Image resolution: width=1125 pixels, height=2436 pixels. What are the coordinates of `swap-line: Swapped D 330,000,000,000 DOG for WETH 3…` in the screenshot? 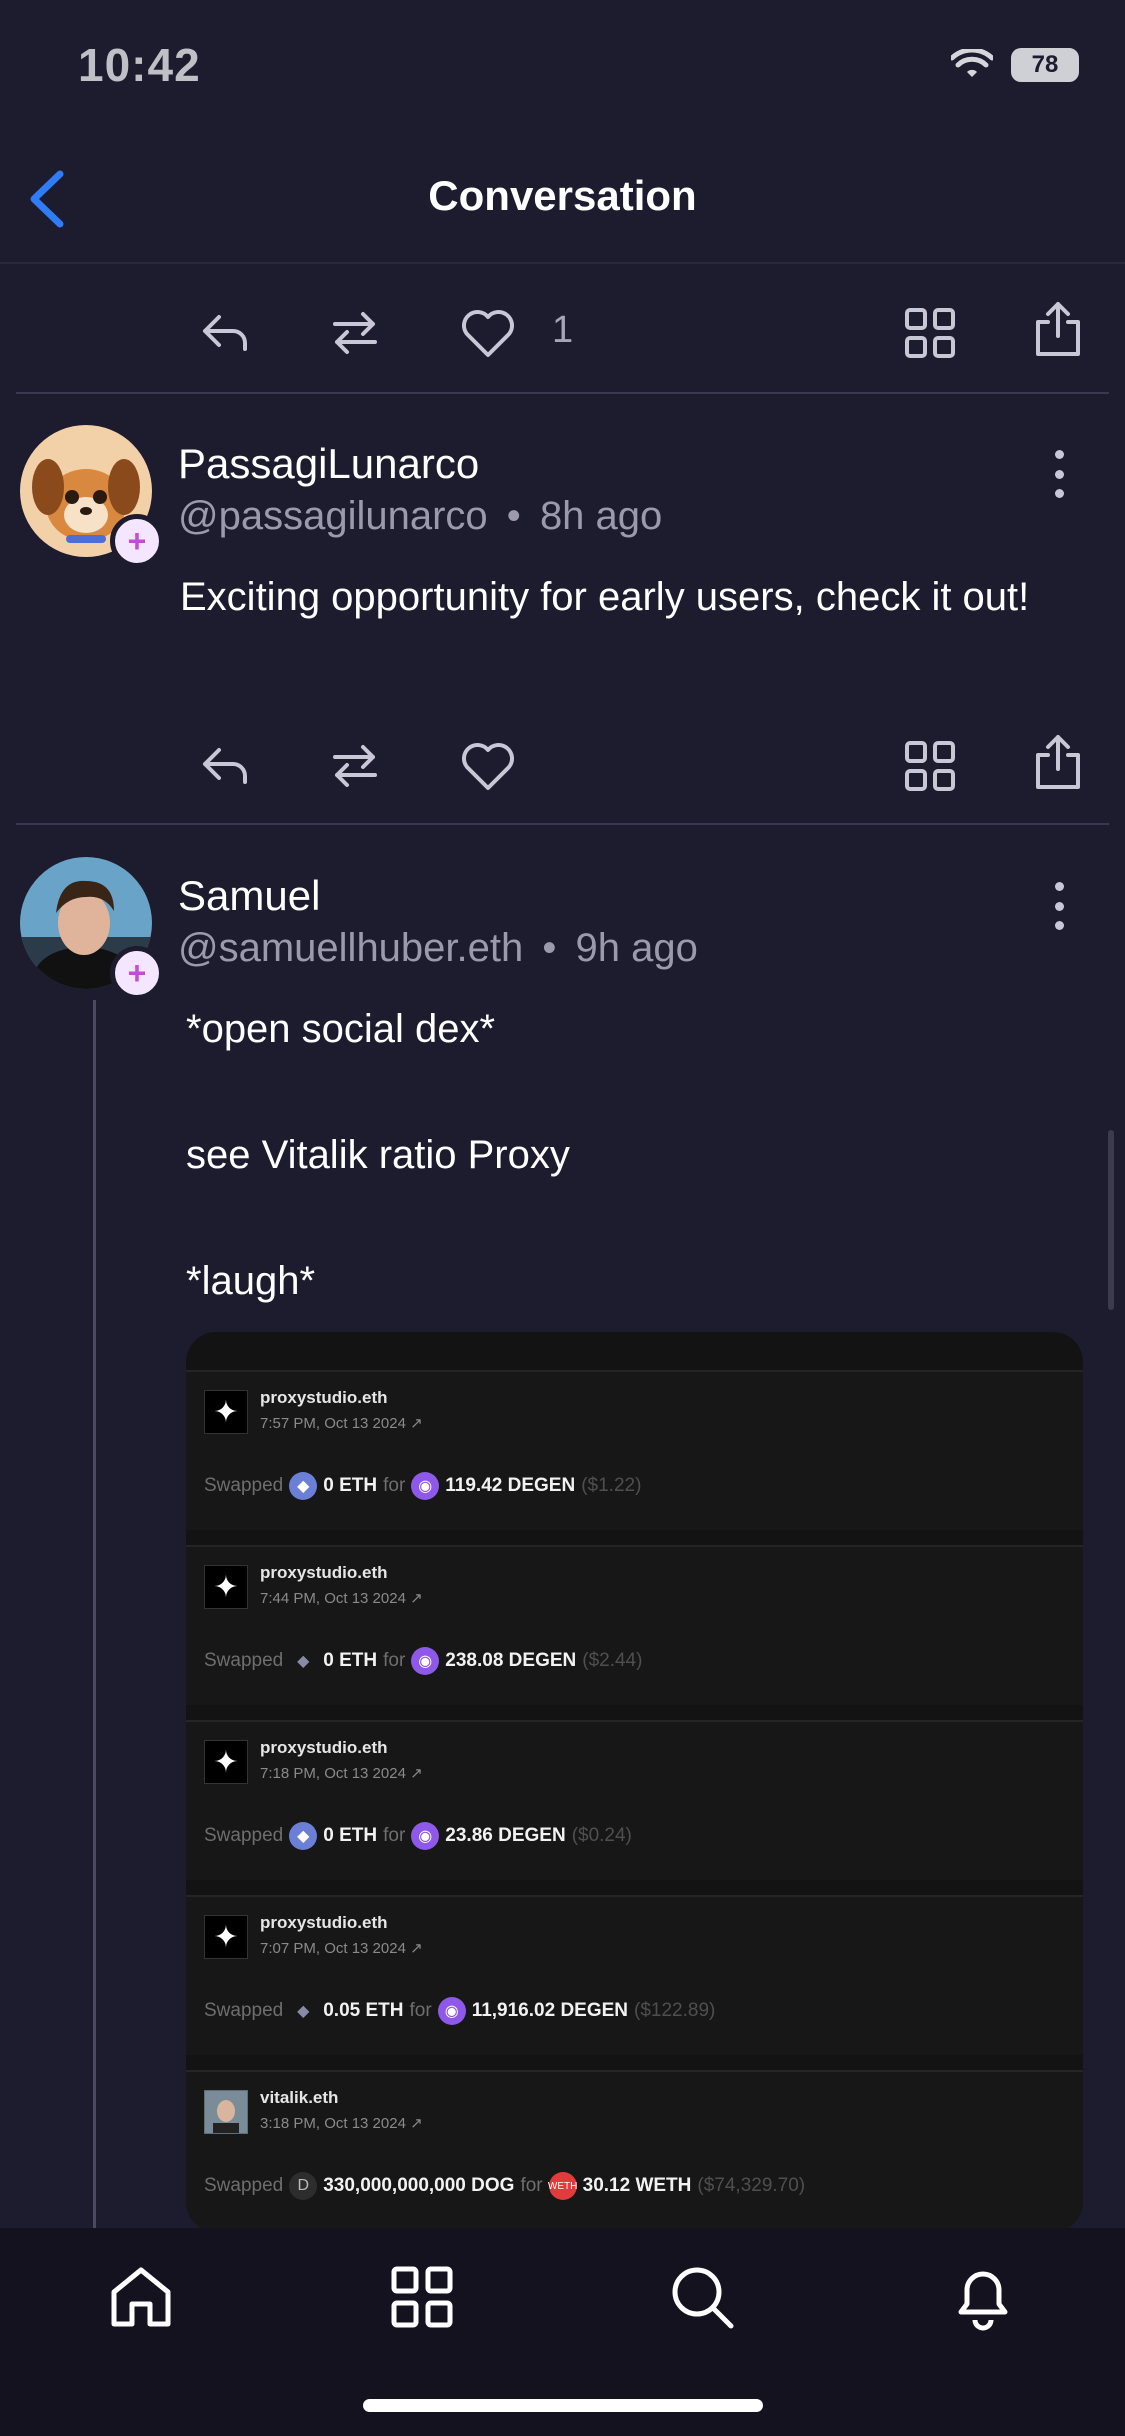 It's located at (504, 2186).